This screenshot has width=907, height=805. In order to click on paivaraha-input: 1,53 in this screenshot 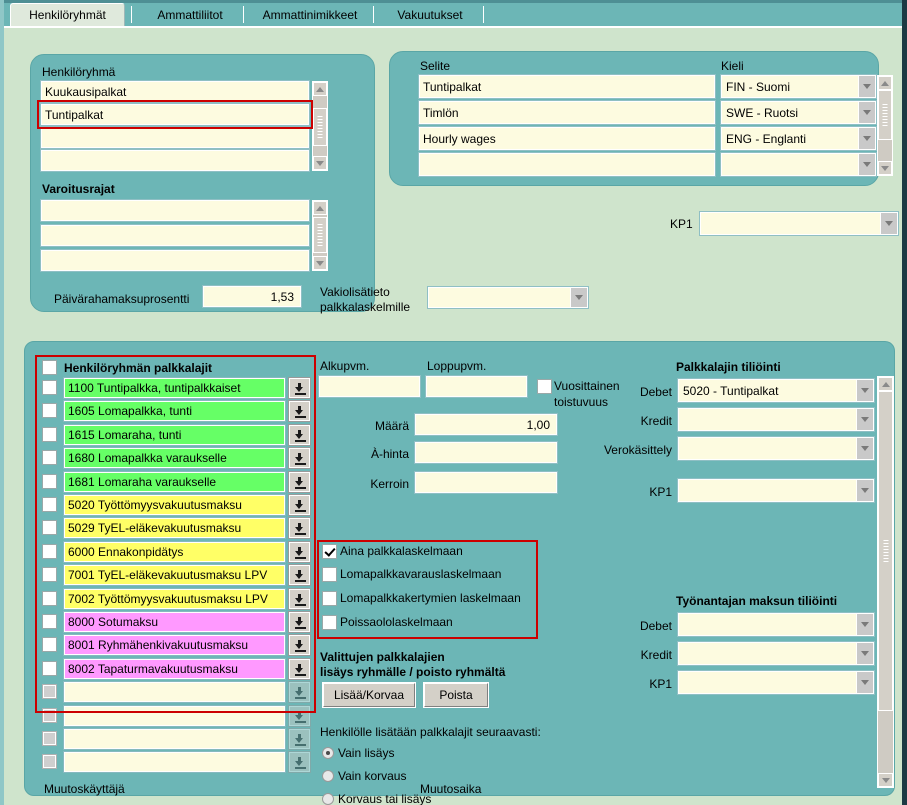, I will do `click(252, 296)`.